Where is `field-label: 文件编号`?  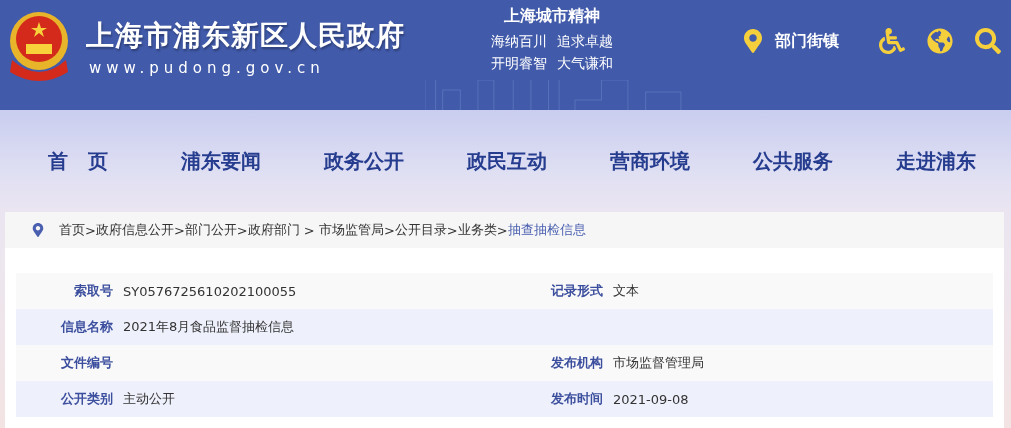 field-label: 文件编号 is located at coordinates (86, 363).